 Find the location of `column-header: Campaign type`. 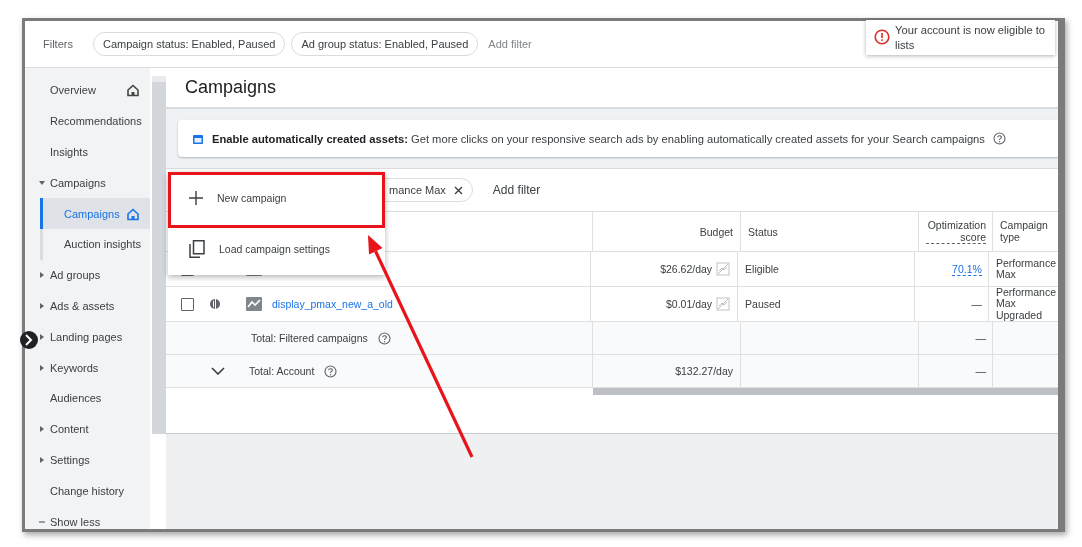

column-header: Campaign type is located at coordinates (1028, 231).